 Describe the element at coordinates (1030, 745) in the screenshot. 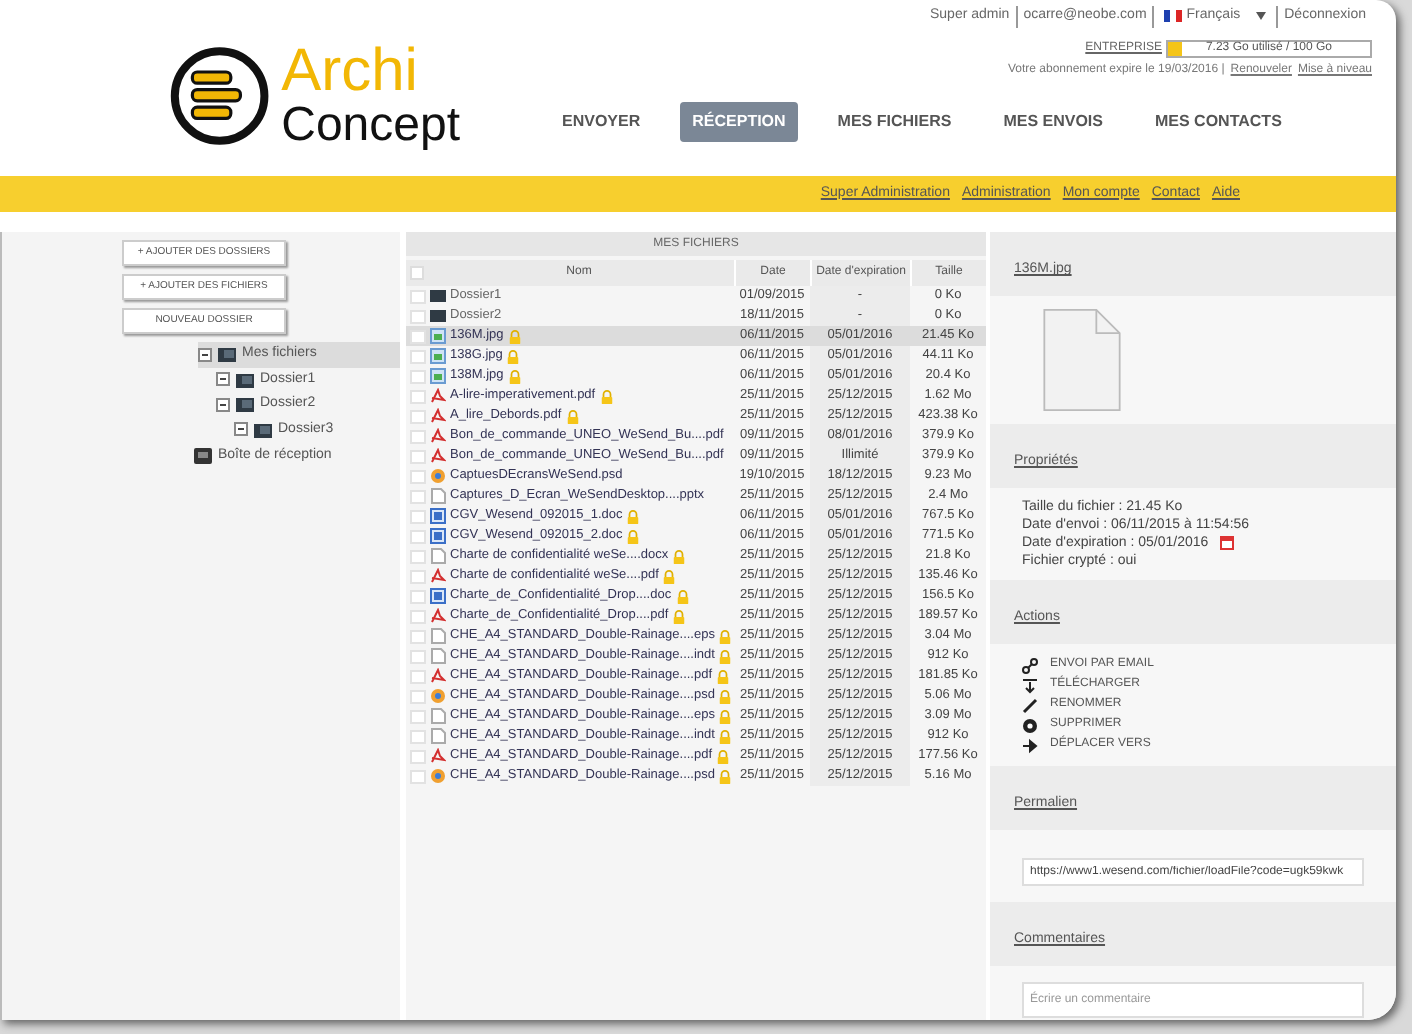

I see `arrow-right-icon` at that location.